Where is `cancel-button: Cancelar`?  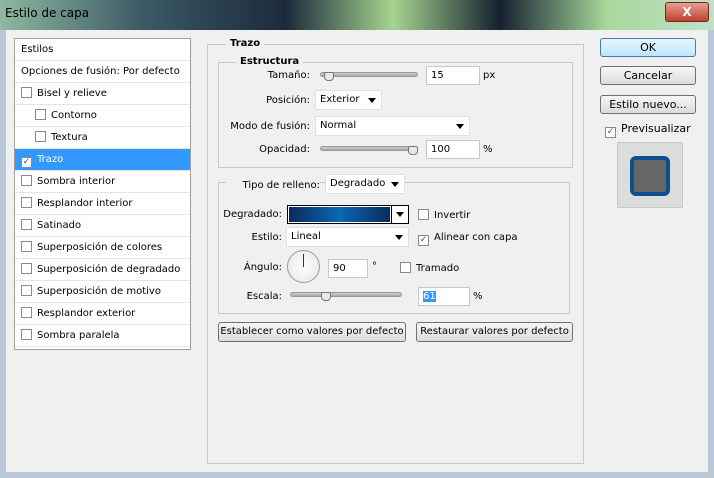
cancel-button: Cancelar is located at coordinates (648, 75).